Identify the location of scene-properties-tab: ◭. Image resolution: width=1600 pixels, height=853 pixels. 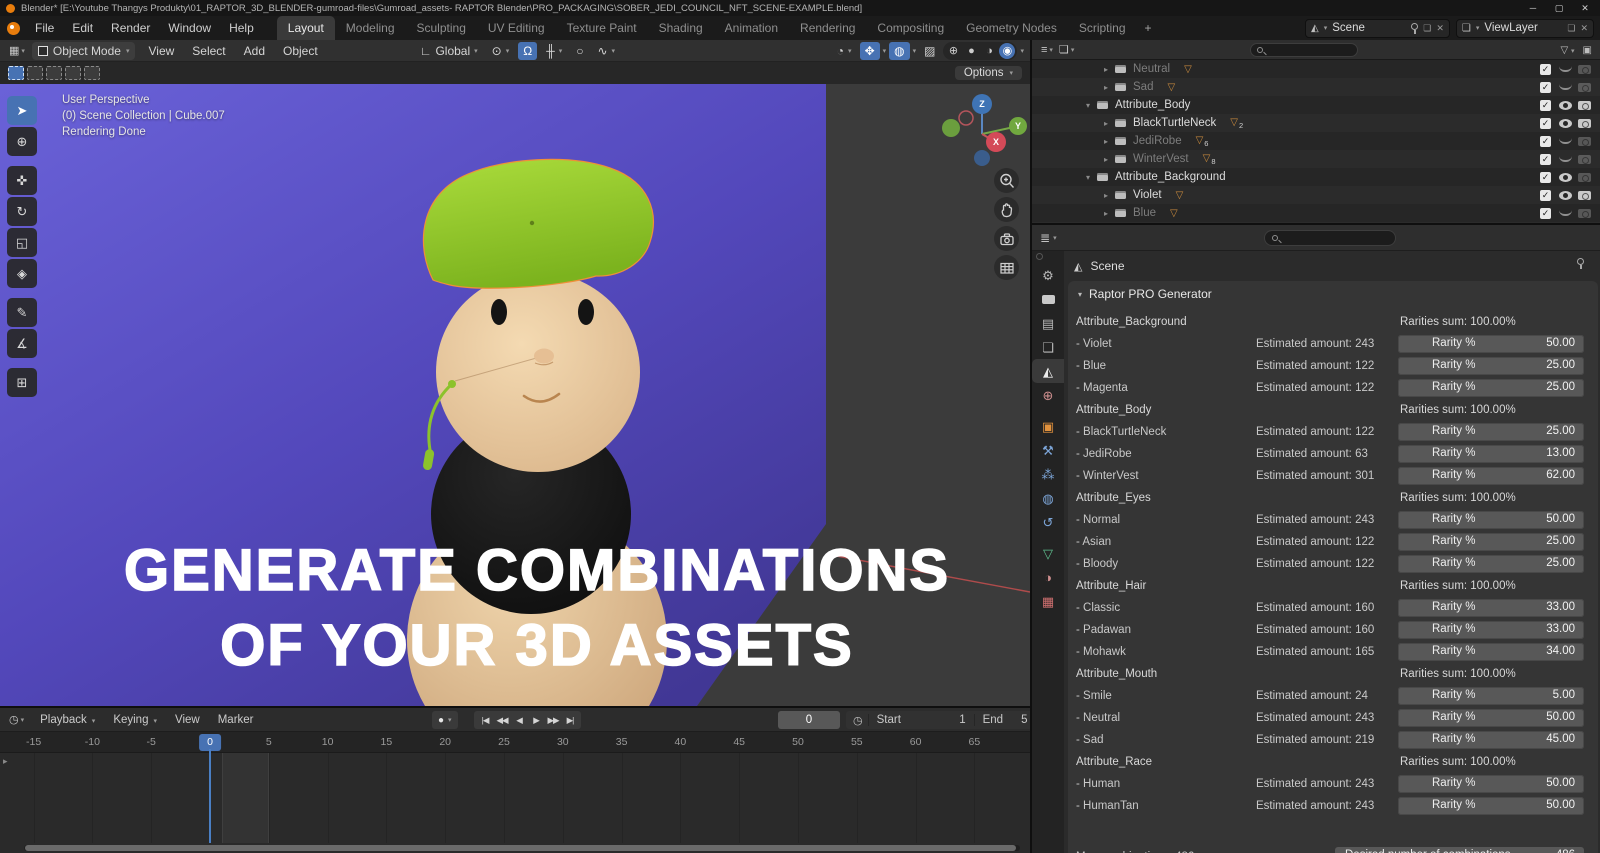
(1048, 371).